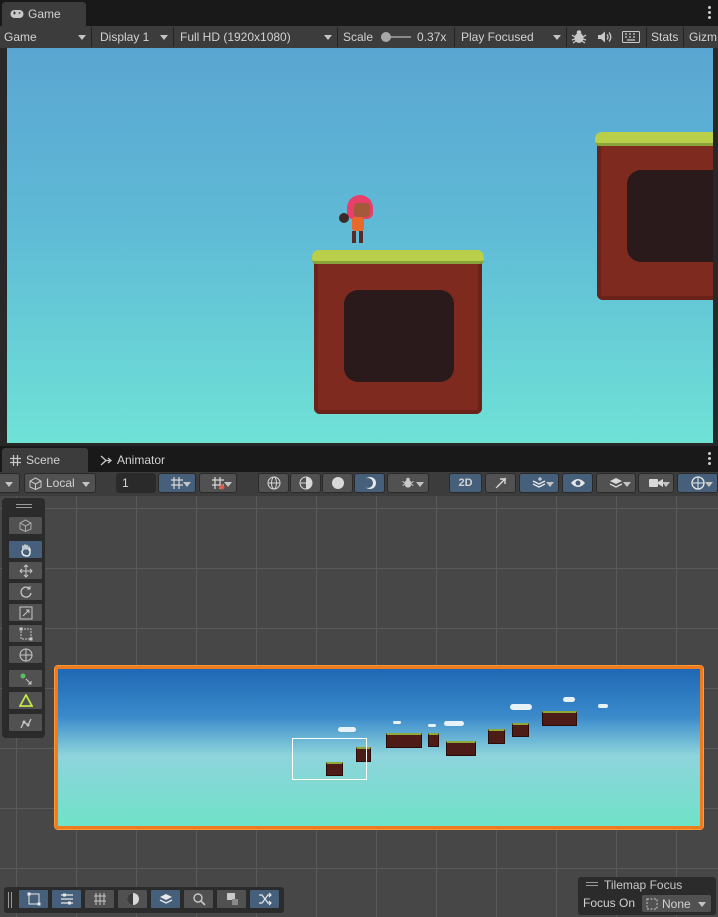  I want to click on tools-overlay, so click(23, 618).